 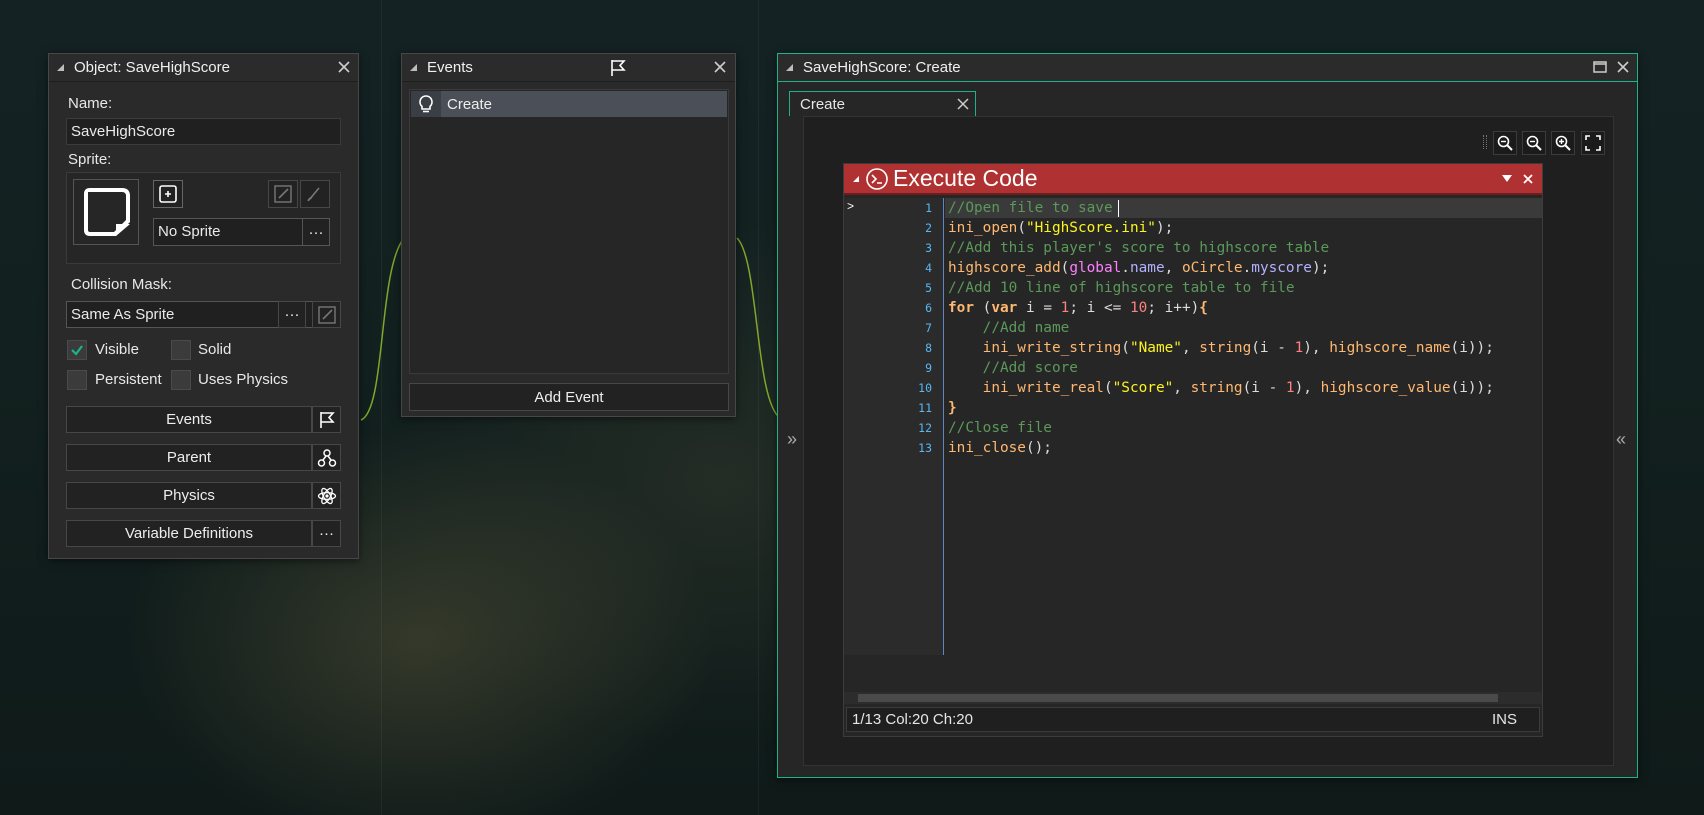 I want to click on right-expand-icon: «, so click(x=1621, y=439).